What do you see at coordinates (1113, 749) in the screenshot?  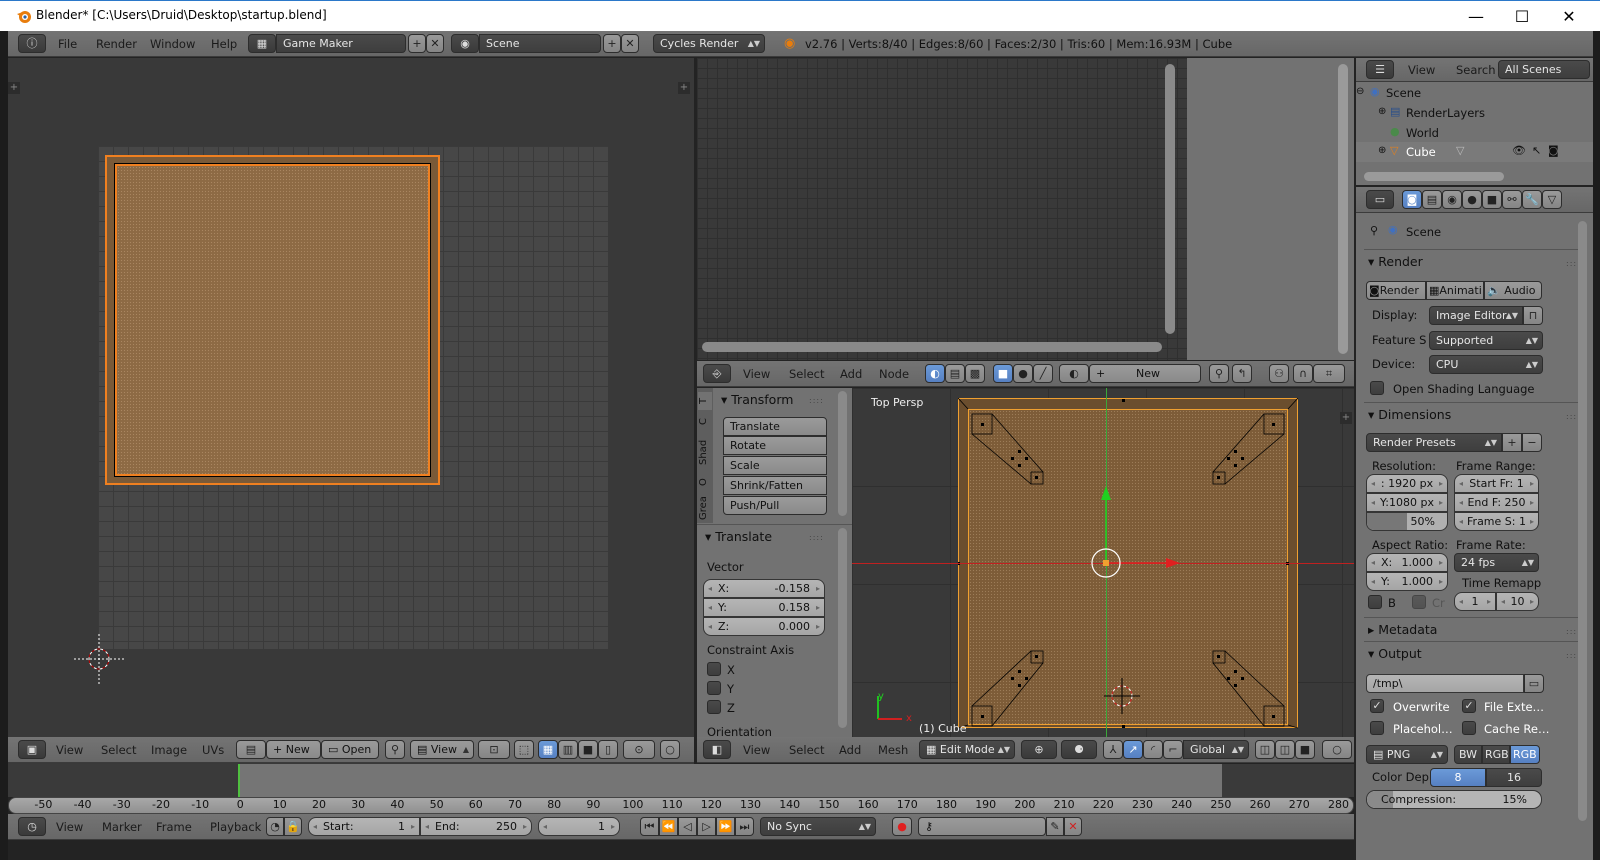 I see `manipulator-toggle-icon: ⅄` at bounding box center [1113, 749].